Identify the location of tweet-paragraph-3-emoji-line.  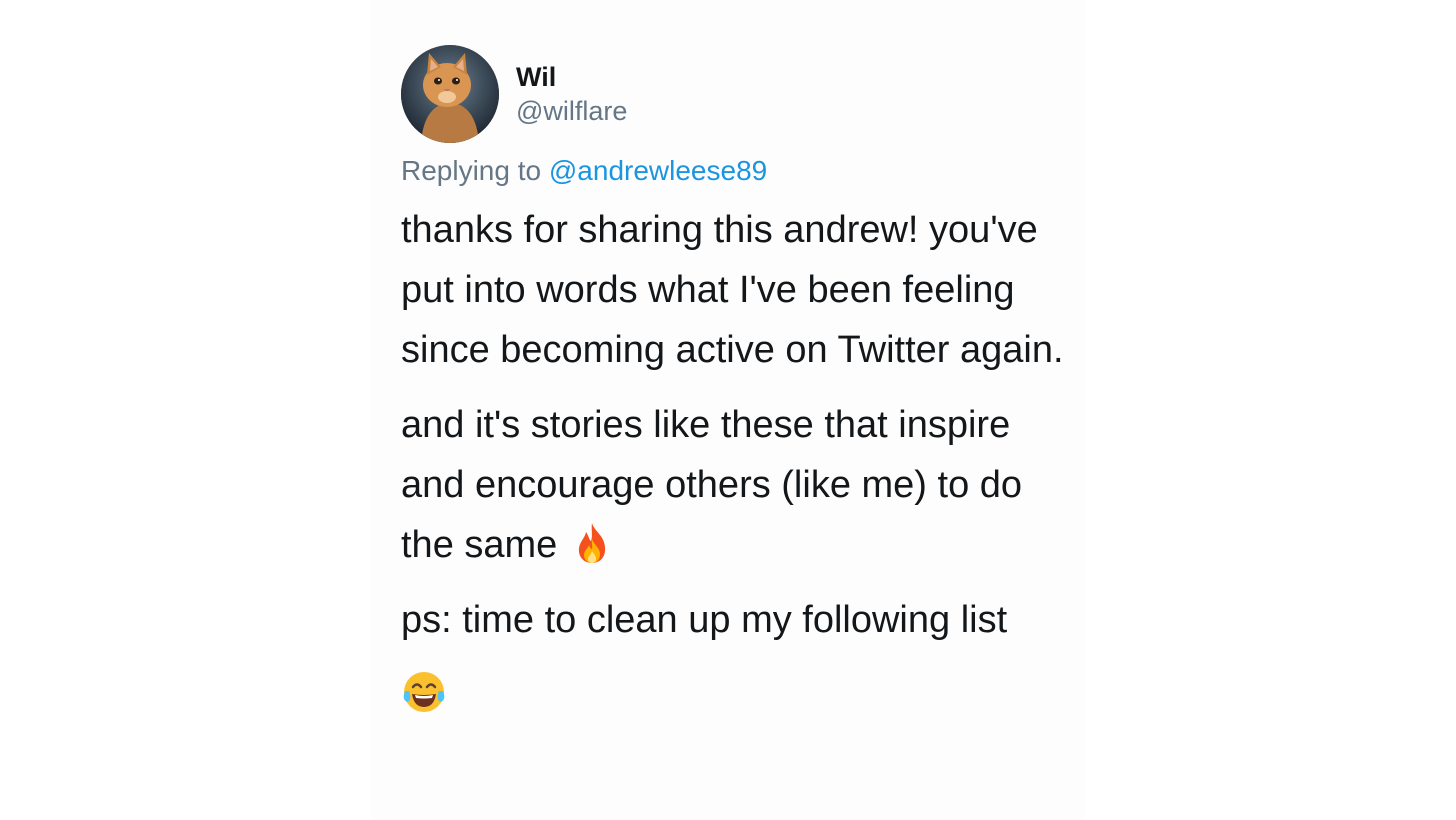
(735, 695).